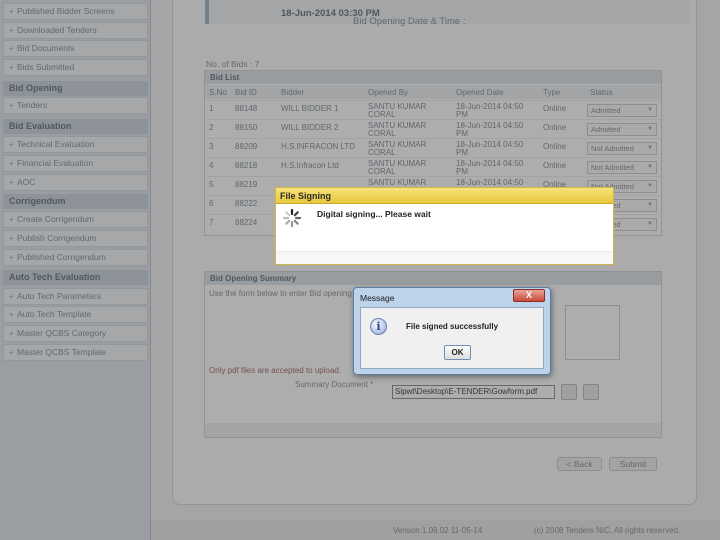  I want to click on file-signing-footer, so click(444, 257).